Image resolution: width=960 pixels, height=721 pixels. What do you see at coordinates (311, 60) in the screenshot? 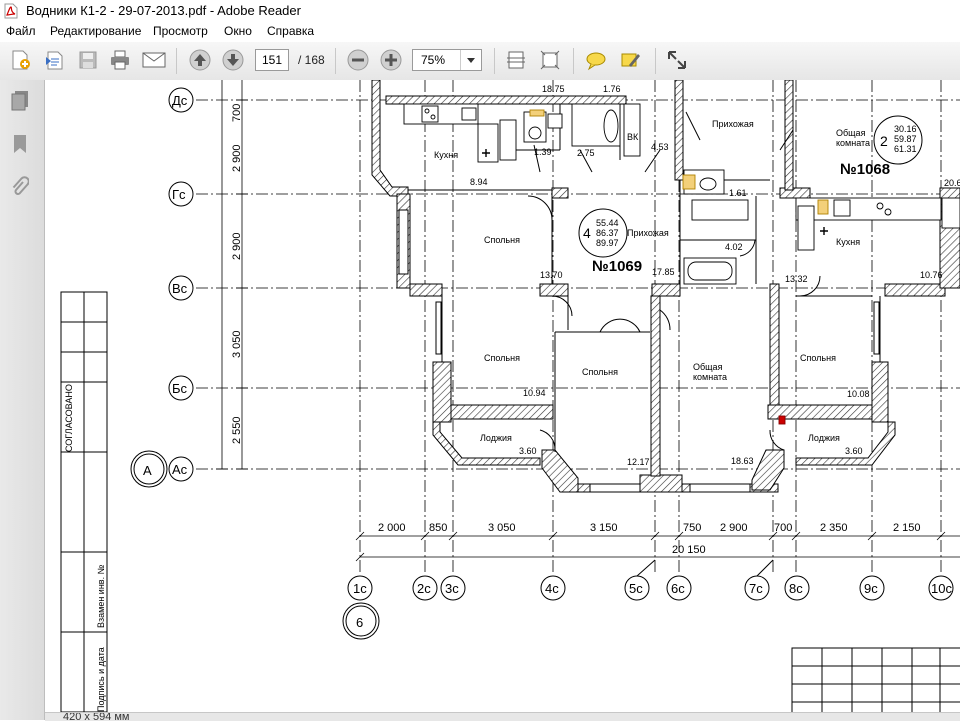
I see `page-total: / 168` at bounding box center [311, 60].